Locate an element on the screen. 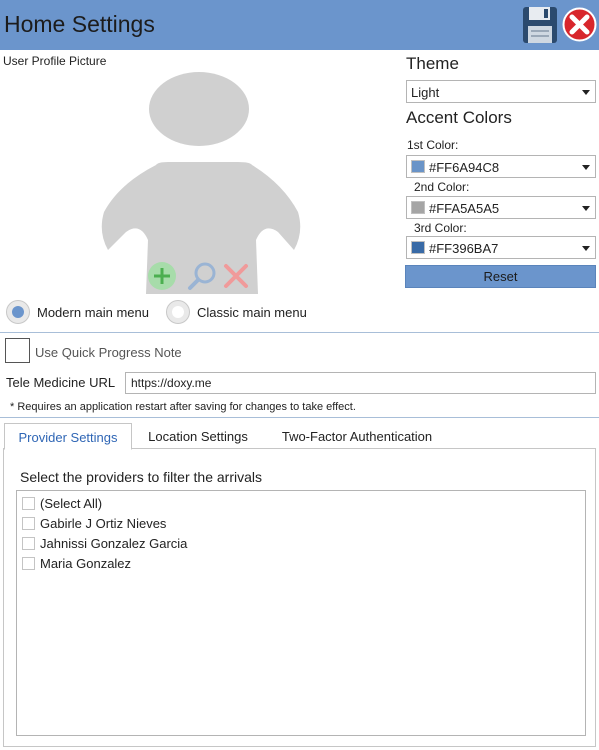  floppy-disk-icon is located at coordinates (540, 25).